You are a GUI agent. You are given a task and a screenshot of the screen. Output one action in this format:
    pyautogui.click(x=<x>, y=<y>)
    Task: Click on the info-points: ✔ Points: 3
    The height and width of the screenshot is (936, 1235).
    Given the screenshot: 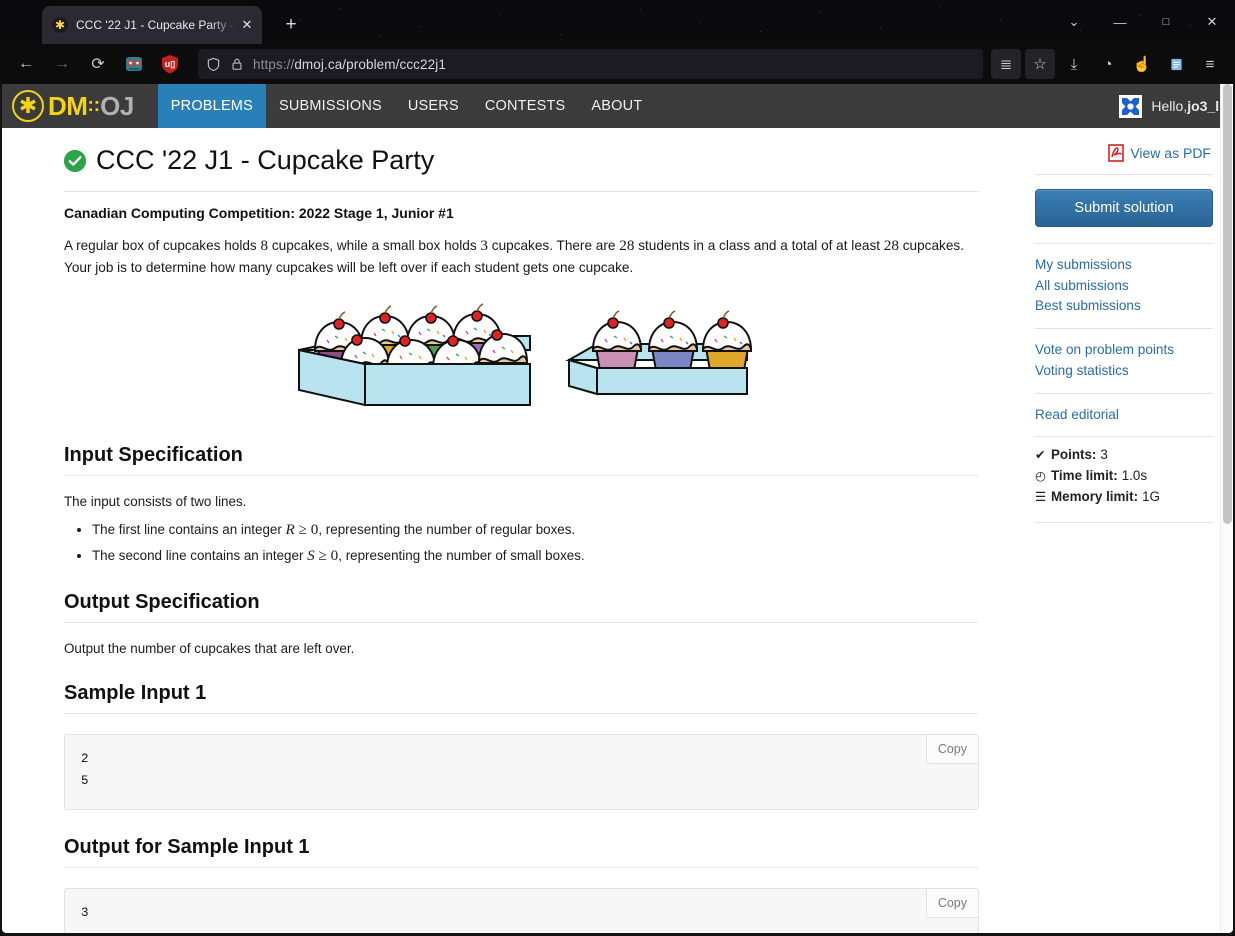 What is the action you would take?
    pyautogui.click(x=1124, y=454)
    